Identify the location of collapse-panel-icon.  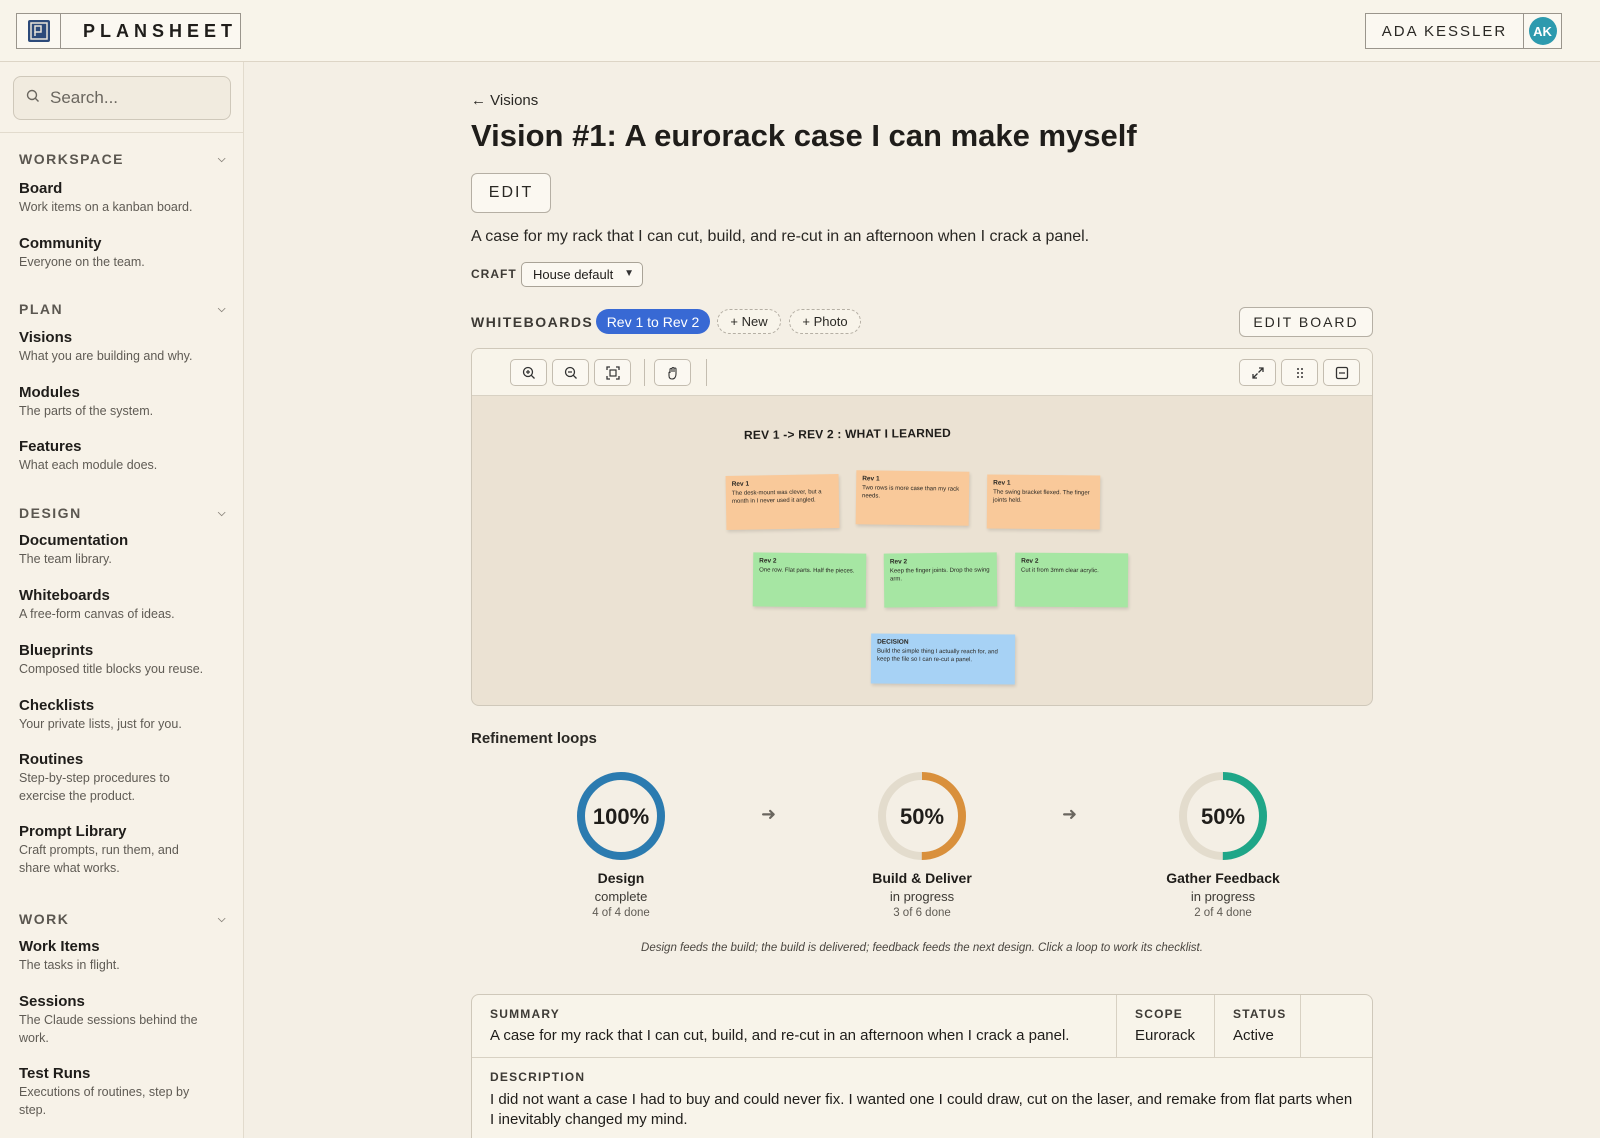
(1341, 372).